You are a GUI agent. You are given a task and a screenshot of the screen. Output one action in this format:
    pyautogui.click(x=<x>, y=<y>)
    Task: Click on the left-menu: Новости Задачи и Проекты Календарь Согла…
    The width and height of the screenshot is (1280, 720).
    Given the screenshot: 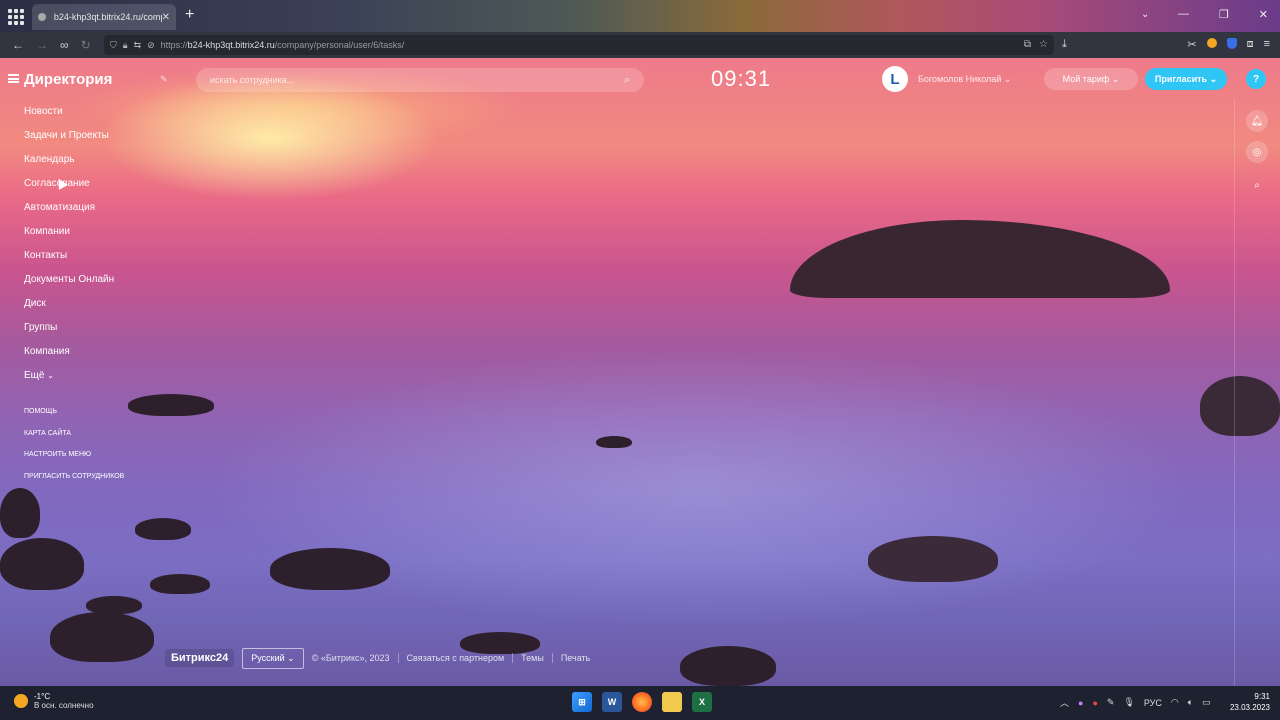 What is the action you would take?
    pyautogui.click(x=69, y=249)
    